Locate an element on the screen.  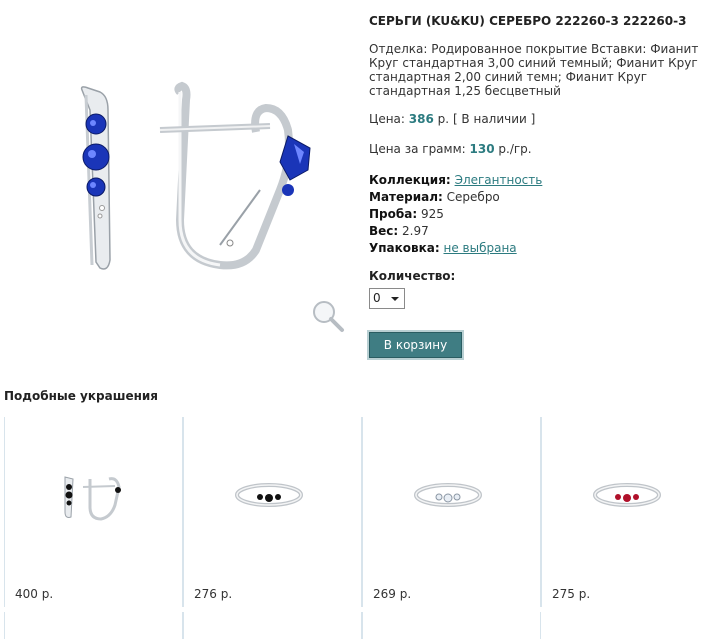
earring-side-view is located at coordinates (235, 175).